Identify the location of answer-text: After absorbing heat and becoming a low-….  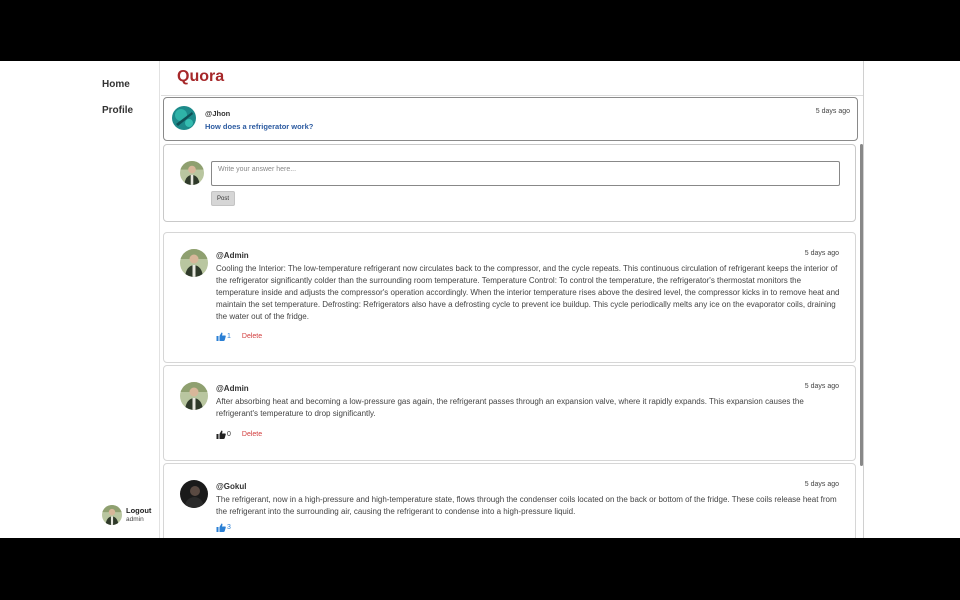
(510, 407).